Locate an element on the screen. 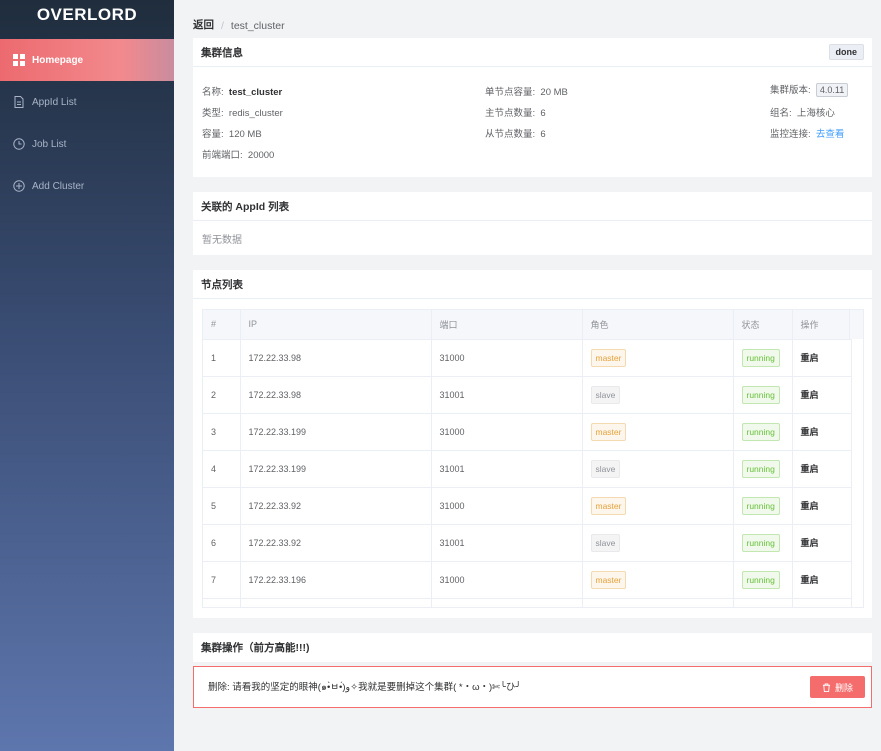 This screenshot has width=881, height=751. slave-count-value: 6 is located at coordinates (543, 134).